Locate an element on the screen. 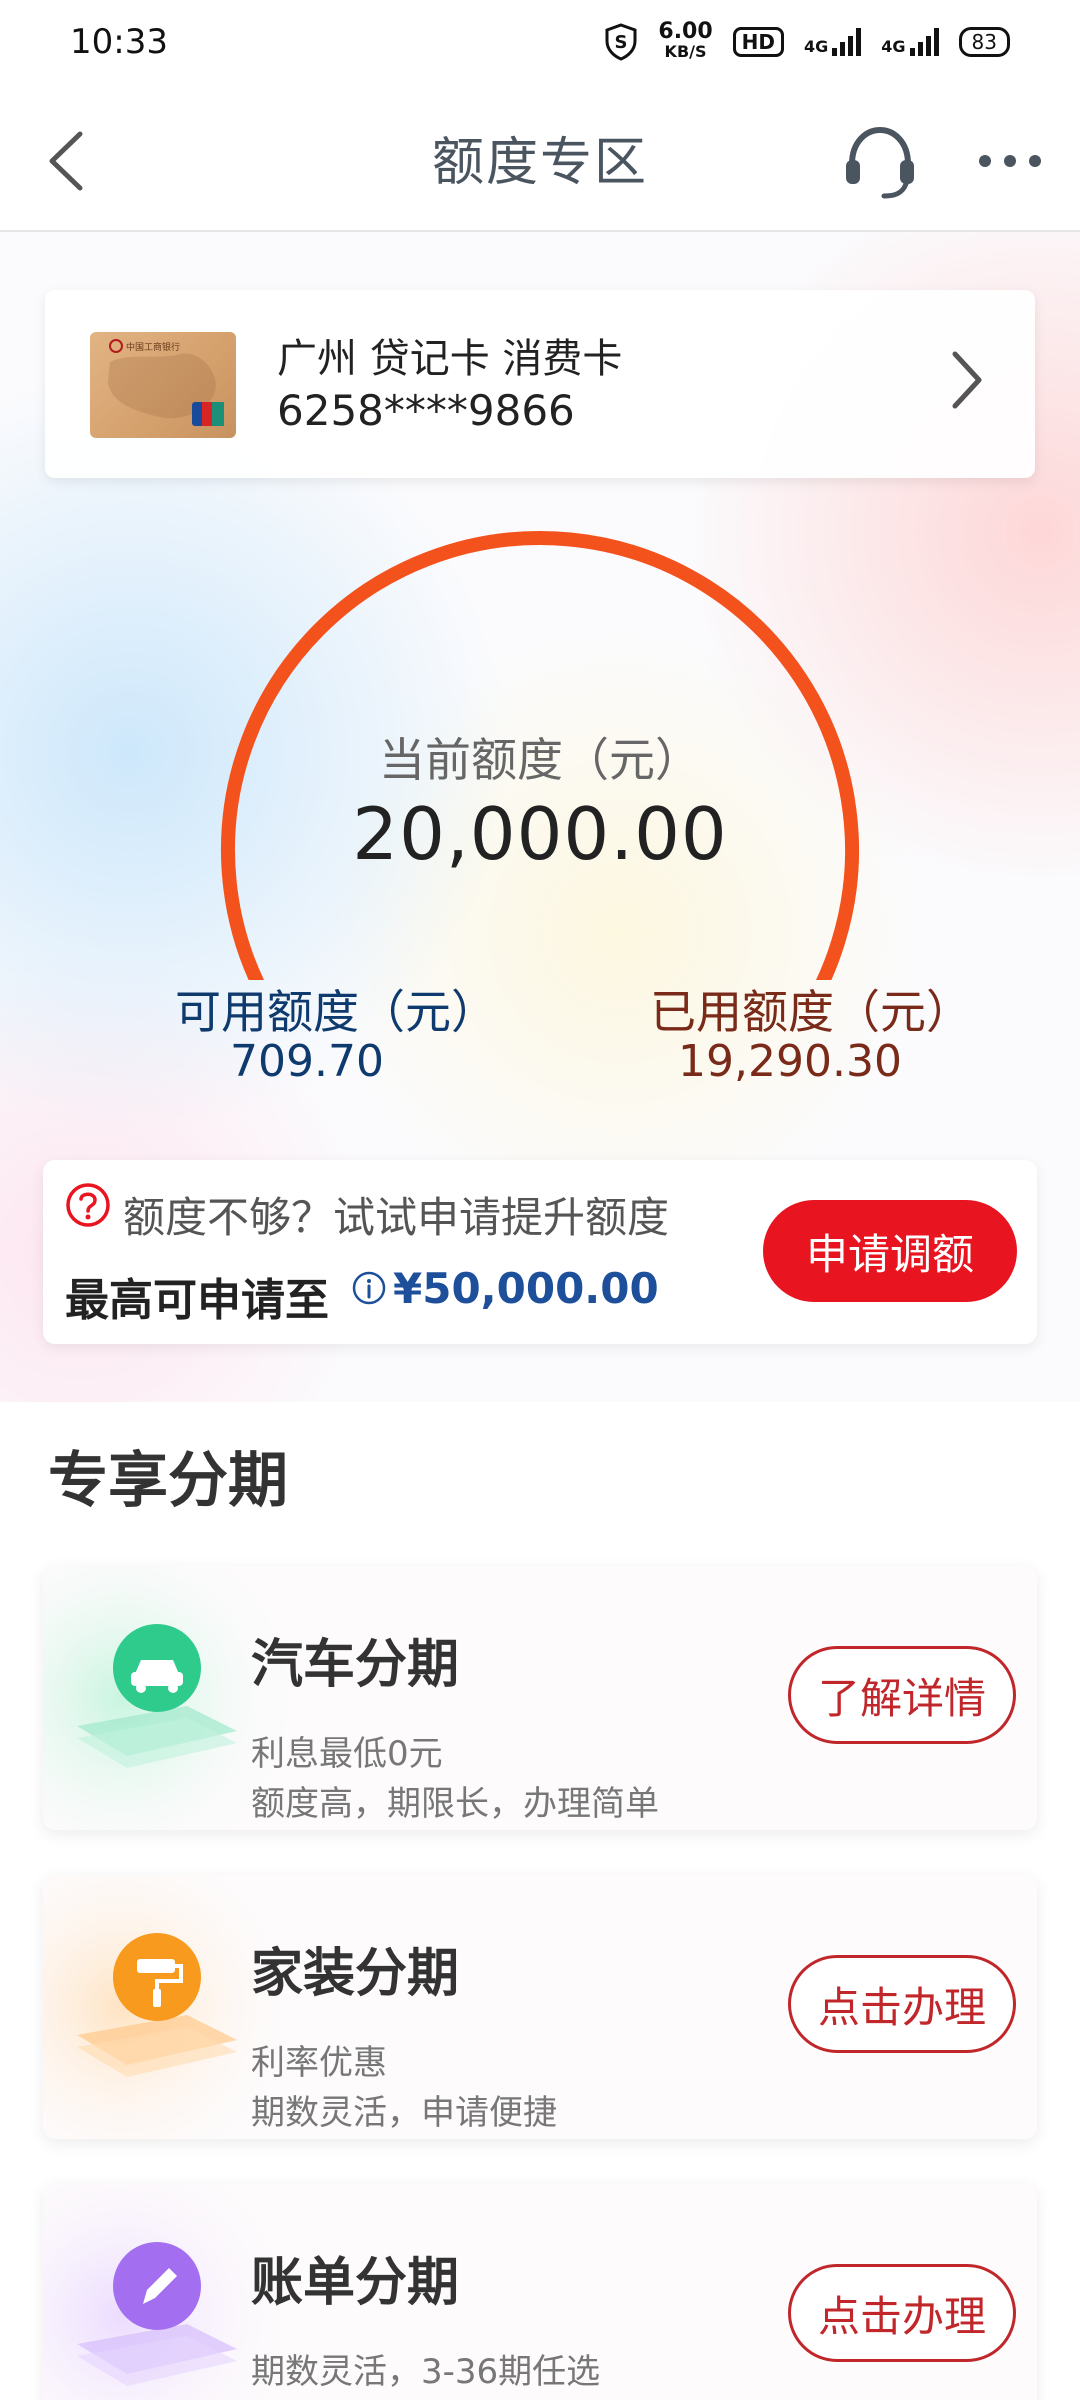  promo-line2: 期数灵活，申请便捷 is located at coordinates (404, 2113).